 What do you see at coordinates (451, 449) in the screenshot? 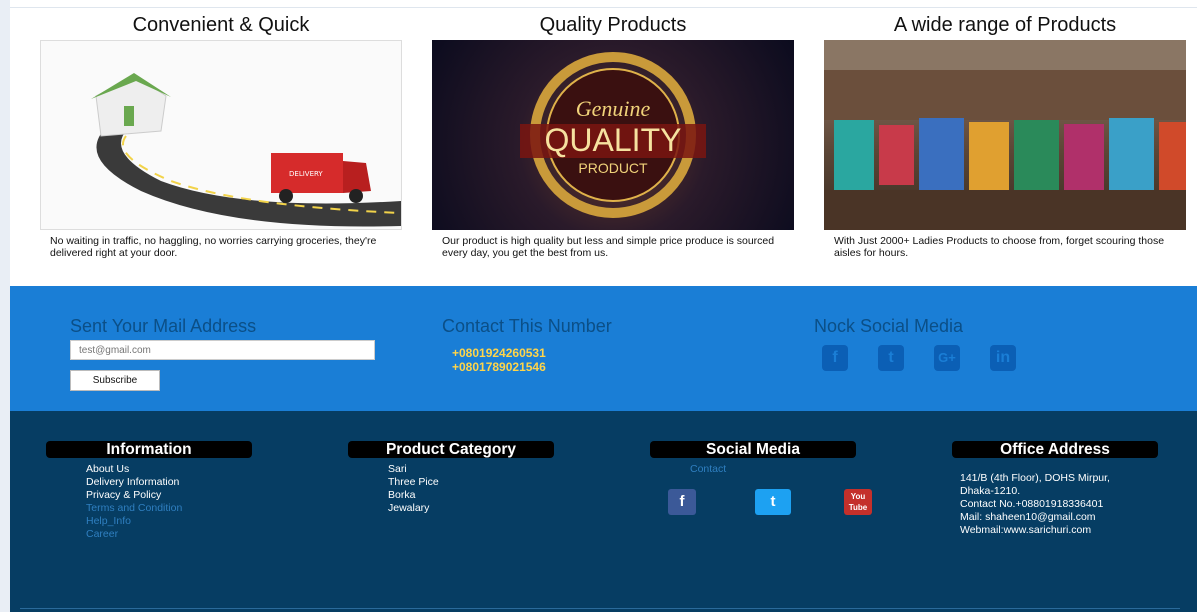
I see `product-category-heading: Product Category` at bounding box center [451, 449].